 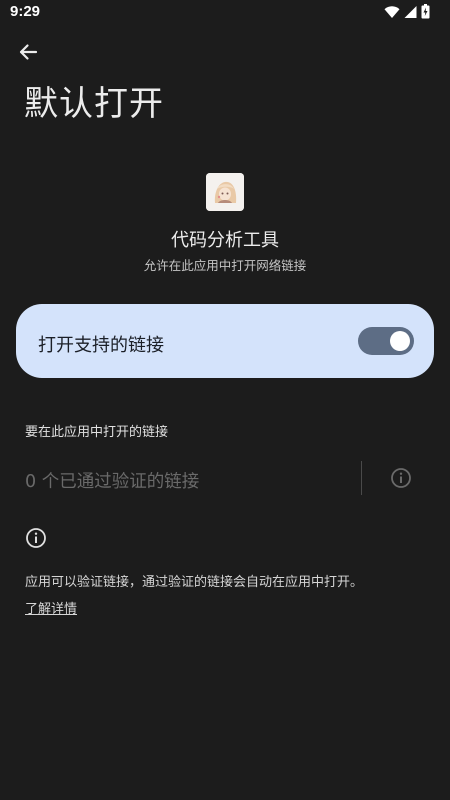 I want to click on status-time: 9:29, so click(x=25, y=11).